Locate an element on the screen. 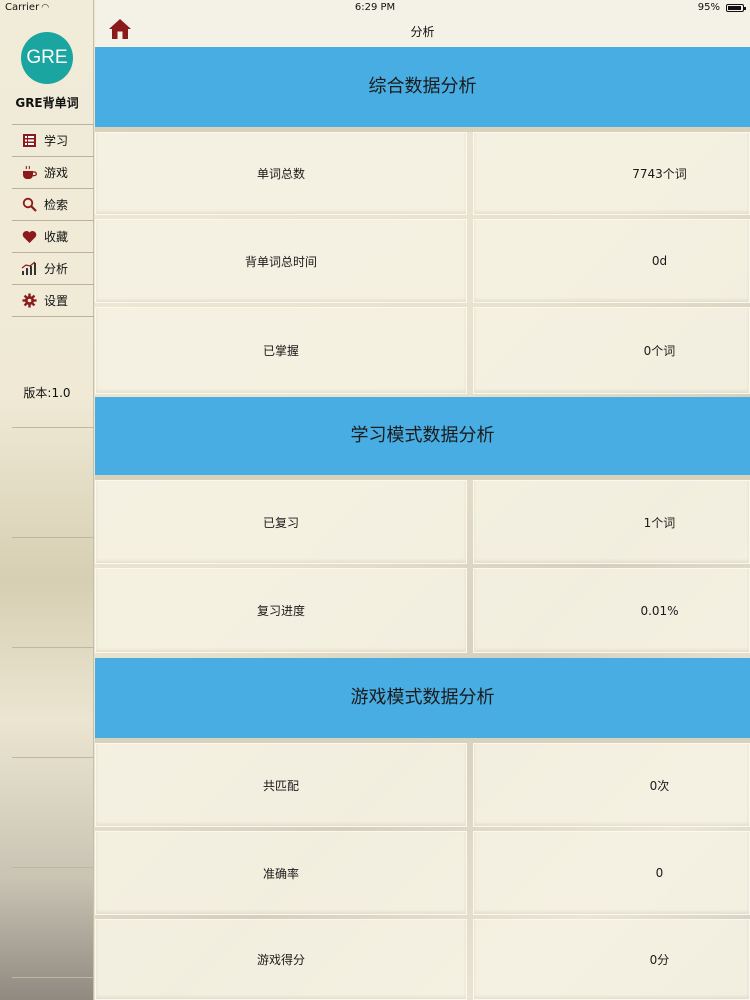 The width and height of the screenshot is (750, 1000). table-row: 已掌握 0个词 is located at coordinates (422, 350).